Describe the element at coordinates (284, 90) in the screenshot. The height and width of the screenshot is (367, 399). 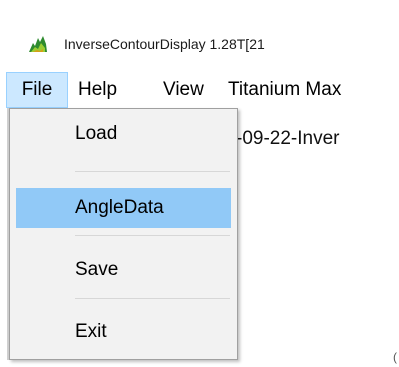
I see `menu-titanium-max: Titanium Max` at that location.